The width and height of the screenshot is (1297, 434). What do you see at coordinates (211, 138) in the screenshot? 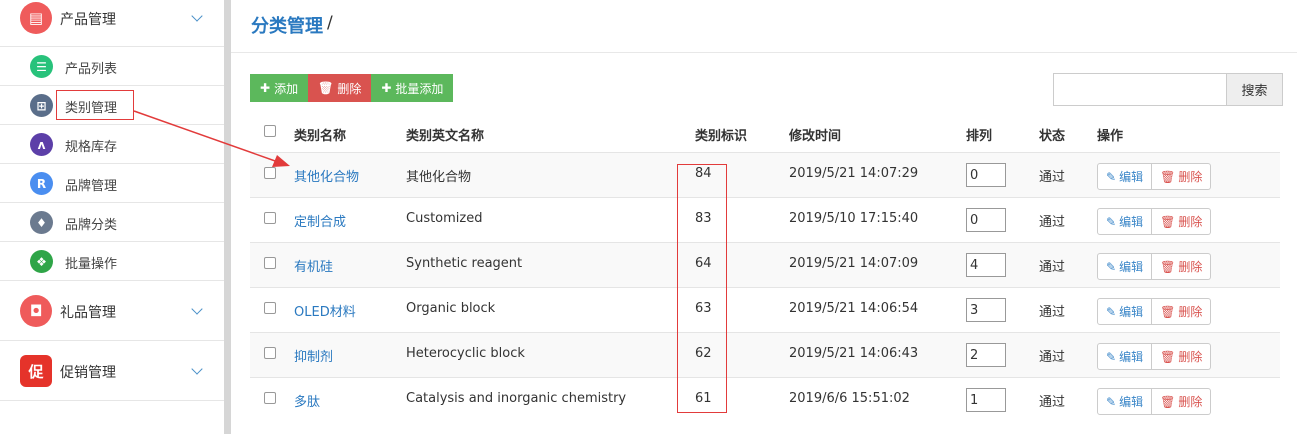
I see `annotation-arrow` at bounding box center [211, 138].